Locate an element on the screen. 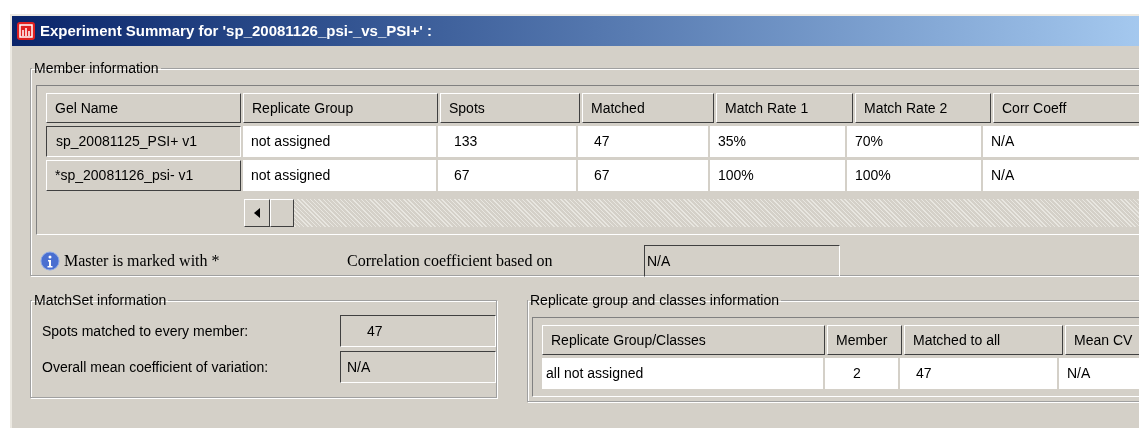 This screenshot has width=1139, height=428. column-header: Matched is located at coordinates (648, 108).